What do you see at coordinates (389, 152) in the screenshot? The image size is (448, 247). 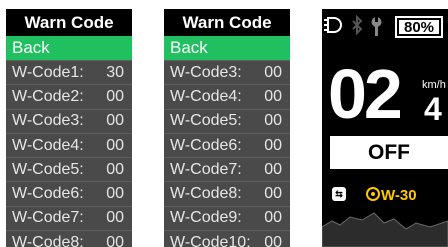 I see `assist-off-button: OFF` at bounding box center [389, 152].